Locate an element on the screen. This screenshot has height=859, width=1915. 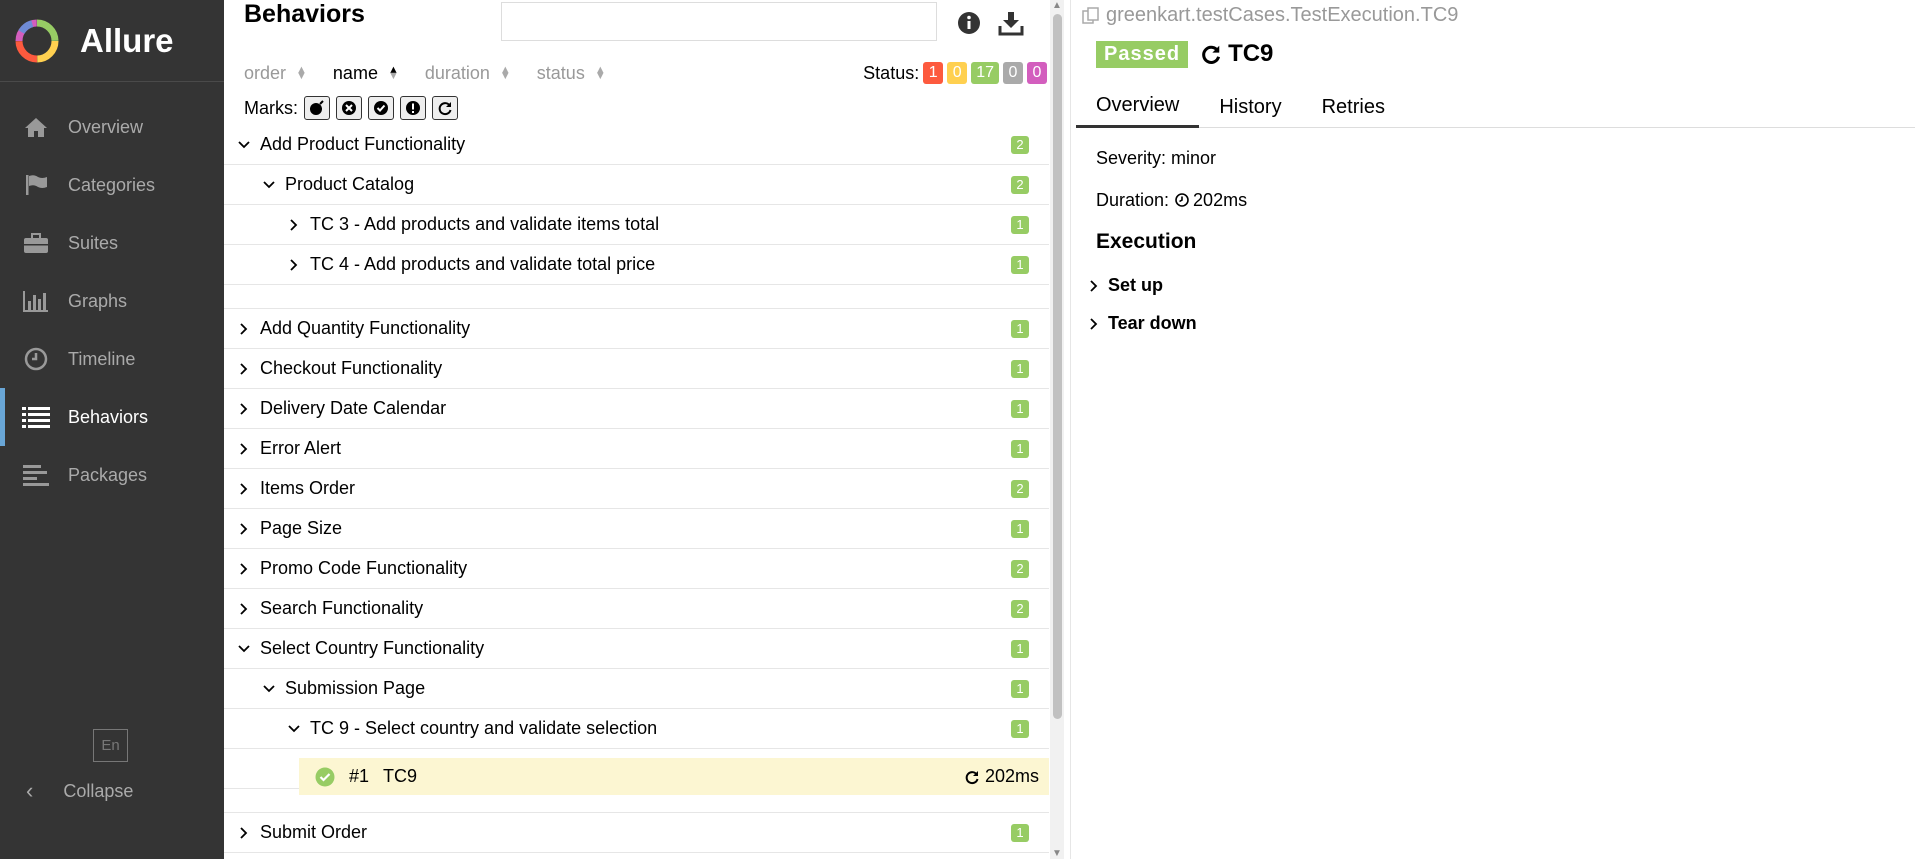
step-setup: Set up is located at coordinates (1126, 285).